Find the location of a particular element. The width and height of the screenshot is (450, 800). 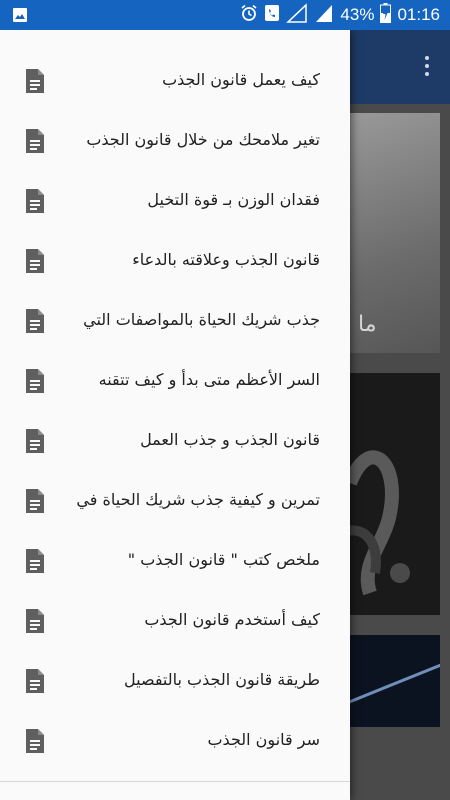

drawer-item: ملخص كتب " قانون الجذب " is located at coordinates (175, 560).